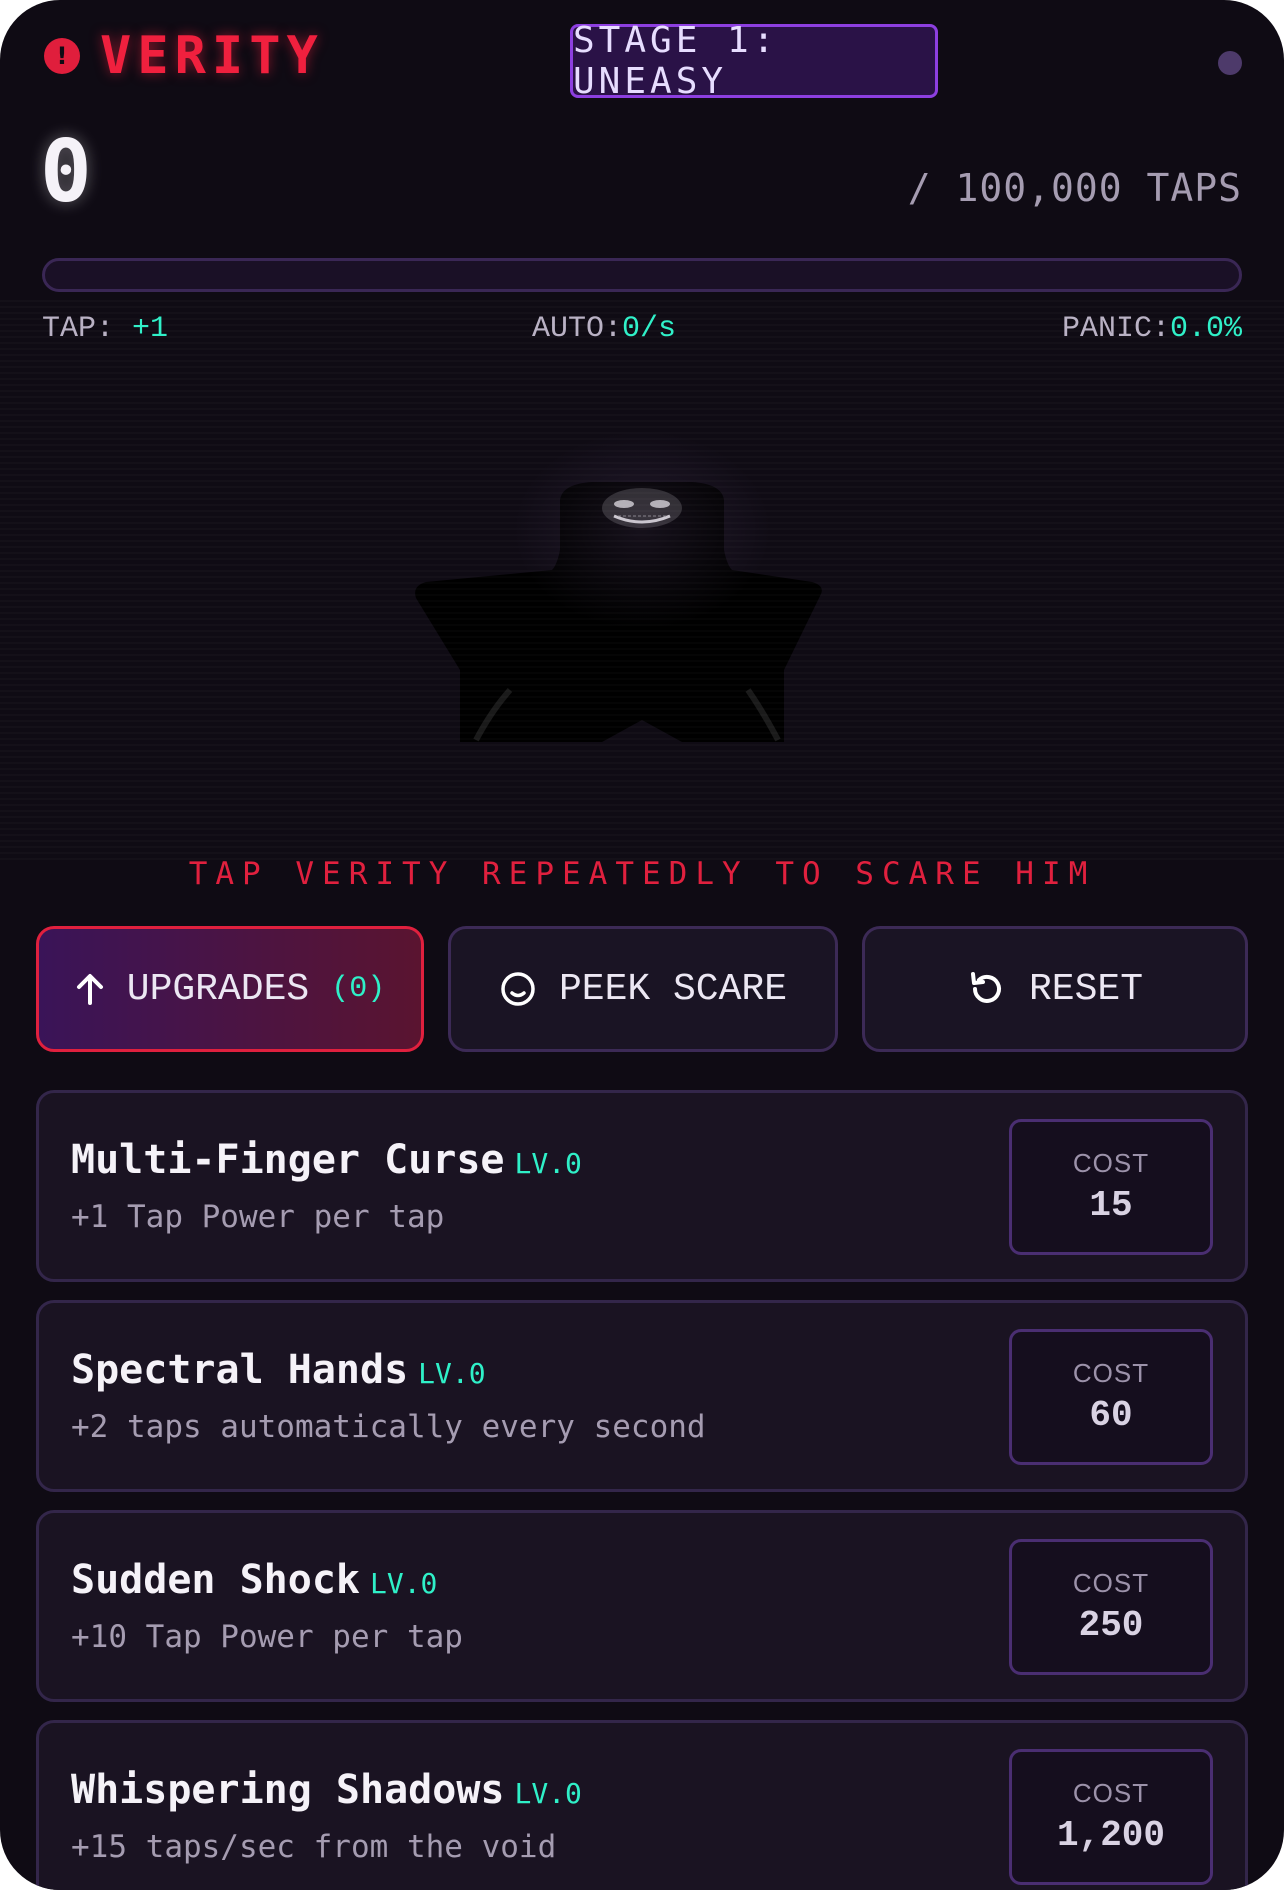  What do you see at coordinates (288, 1790) in the screenshot?
I see `upgrade-name: Whispering Shadows` at bounding box center [288, 1790].